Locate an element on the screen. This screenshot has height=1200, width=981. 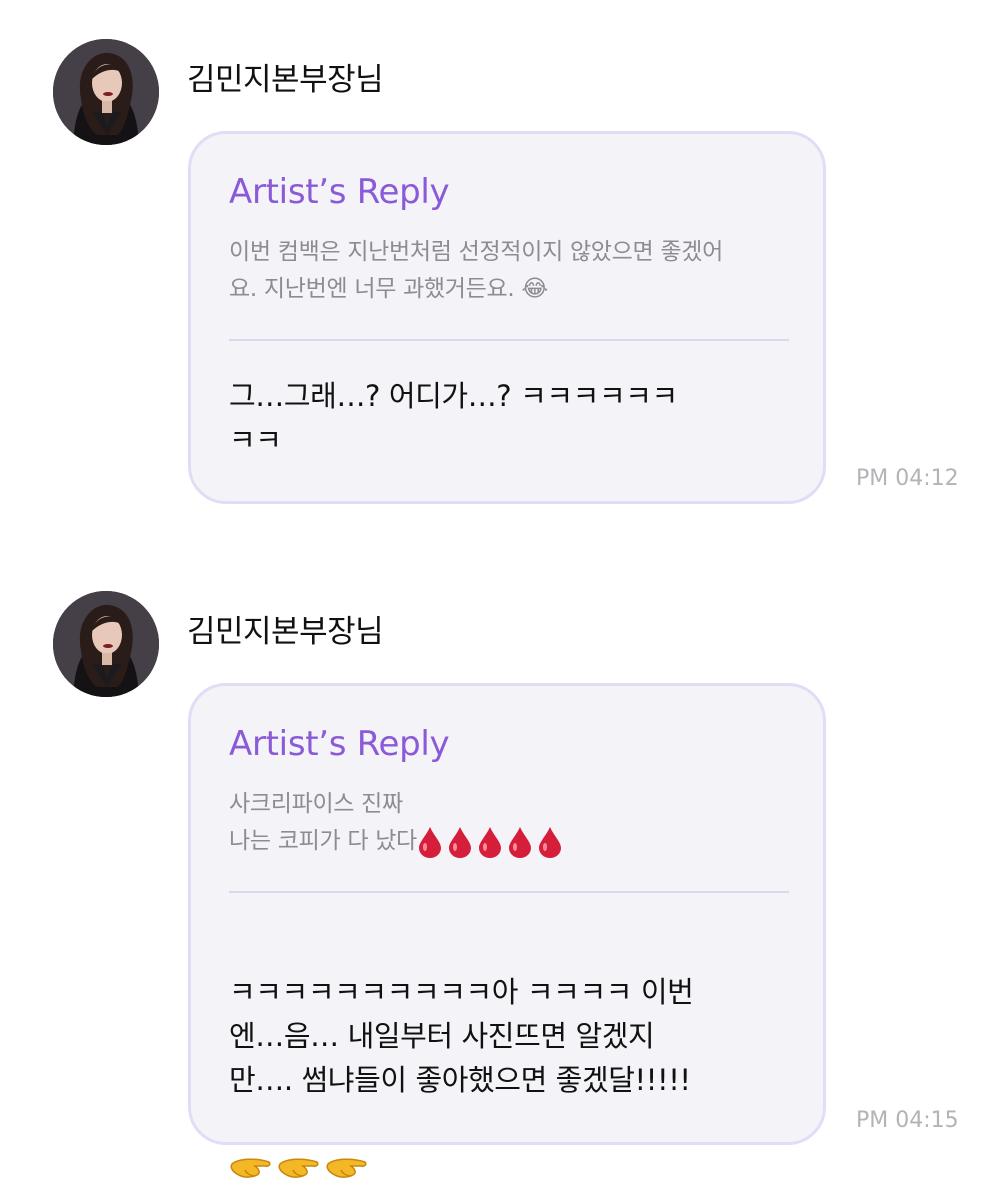
quoted-line-2: 나는 코피가 다 났다 is located at coordinates (509, 841).